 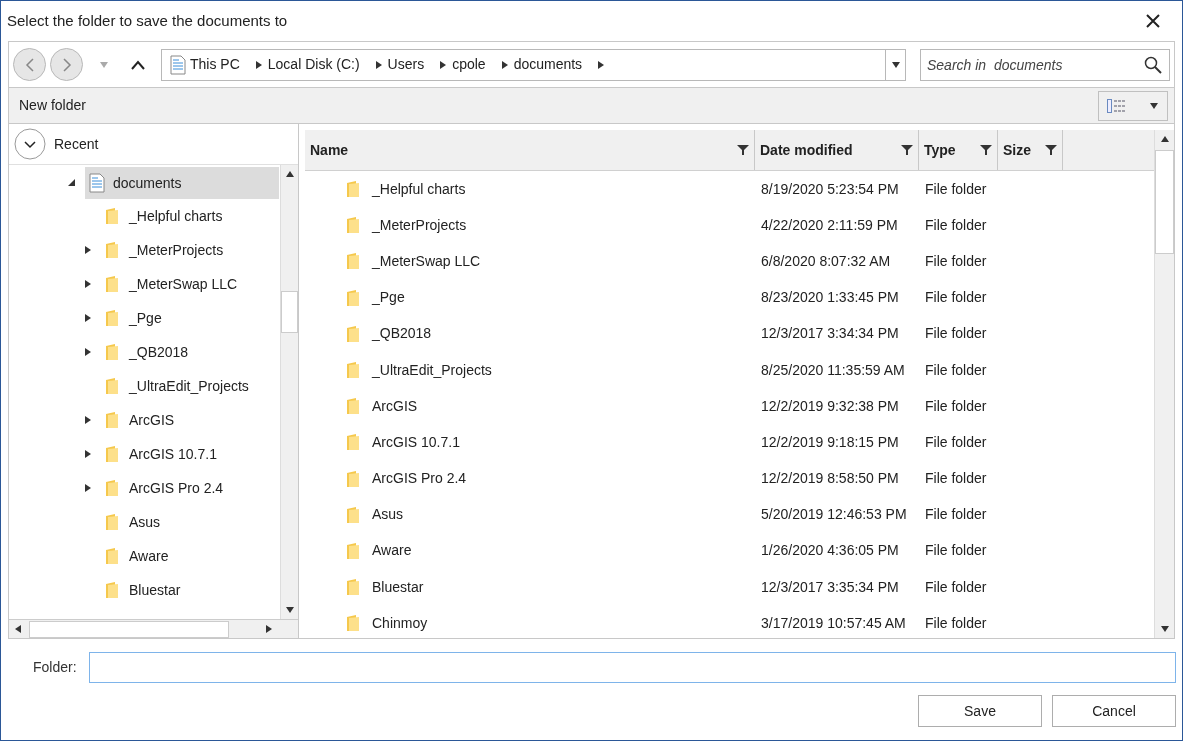 What do you see at coordinates (388, 298) in the screenshot?
I see `file-name: _Pge` at bounding box center [388, 298].